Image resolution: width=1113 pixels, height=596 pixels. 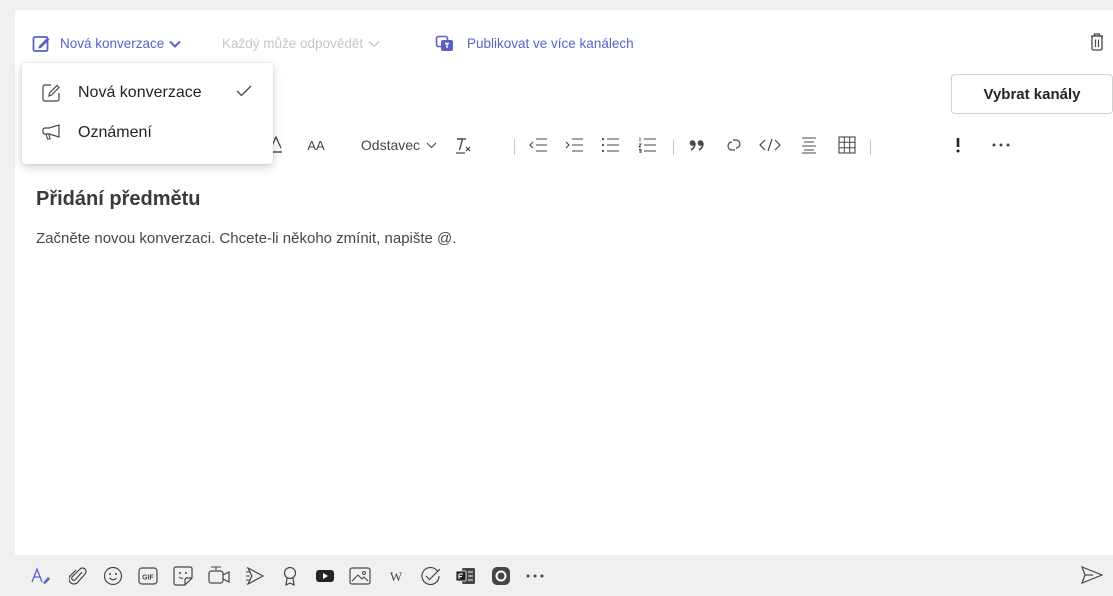 What do you see at coordinates (293, 43) in the screenshot?
I see `reply-setting-label: Každý může odpovědět` at bounding box center [293, 43].